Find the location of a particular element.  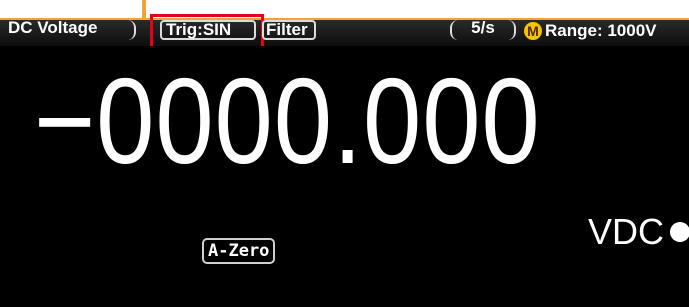

range-indicator: M Range: 1000V is located at coordinates (590, 31).